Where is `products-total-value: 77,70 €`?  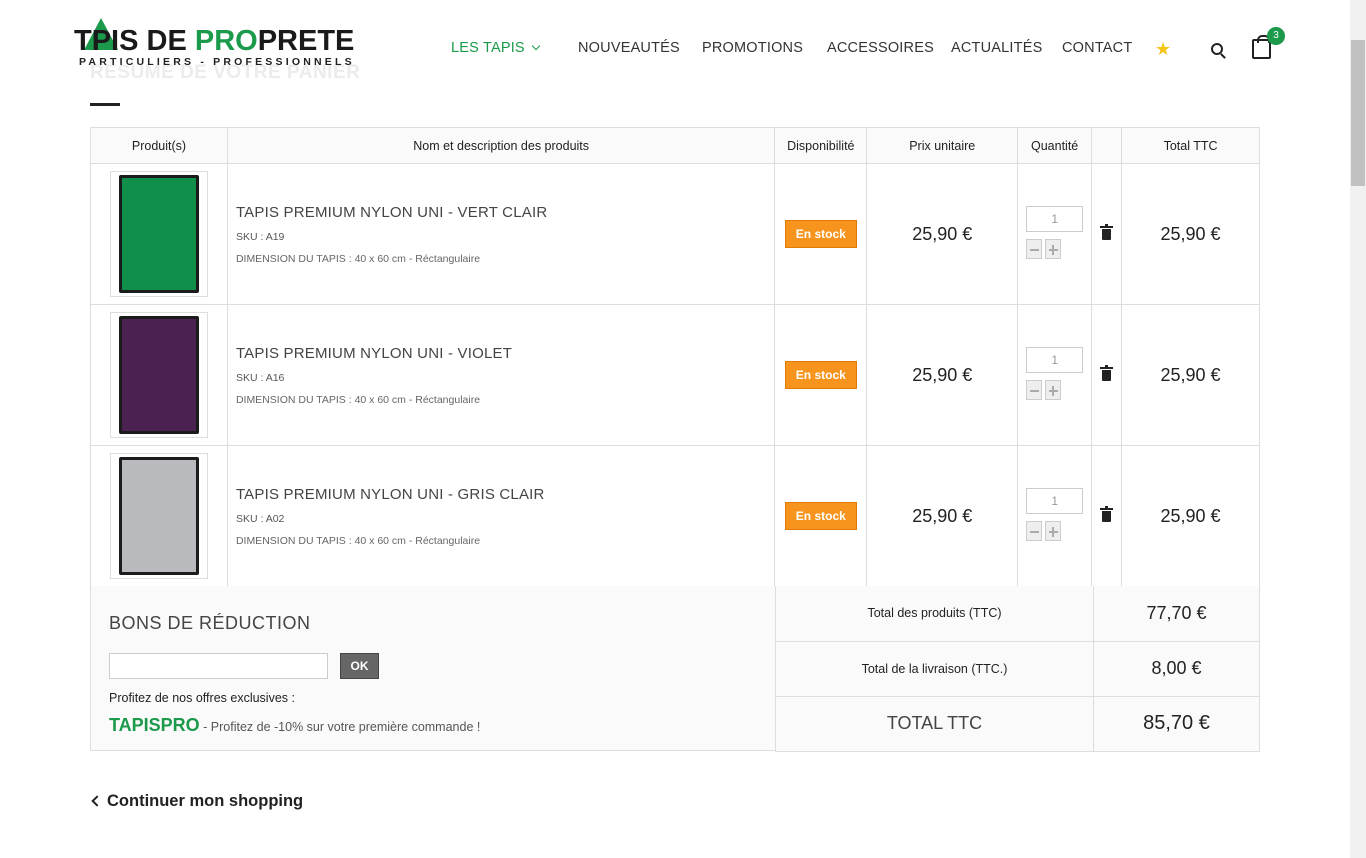 products-total-value: 77,70 € is located at coordinates (1176, 614).